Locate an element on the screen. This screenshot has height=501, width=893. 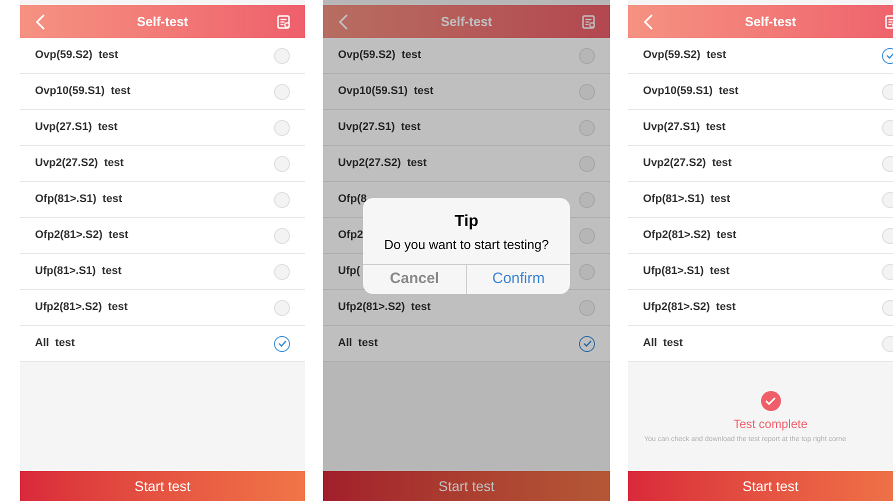
row-label: Ufp( is located at coordinates (349, 272).